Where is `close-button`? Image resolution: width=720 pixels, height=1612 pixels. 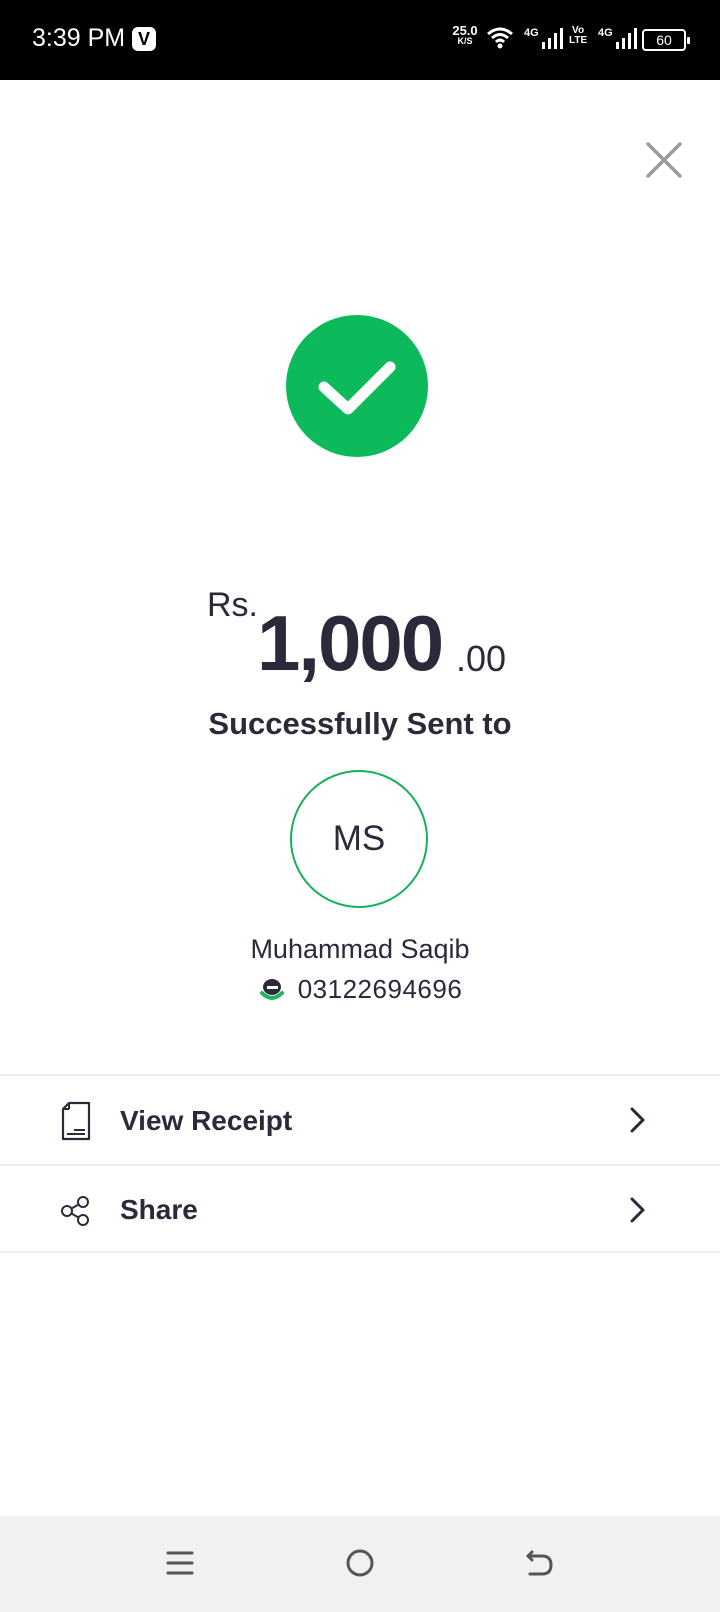 close-button is located at coordinates (664, 160).